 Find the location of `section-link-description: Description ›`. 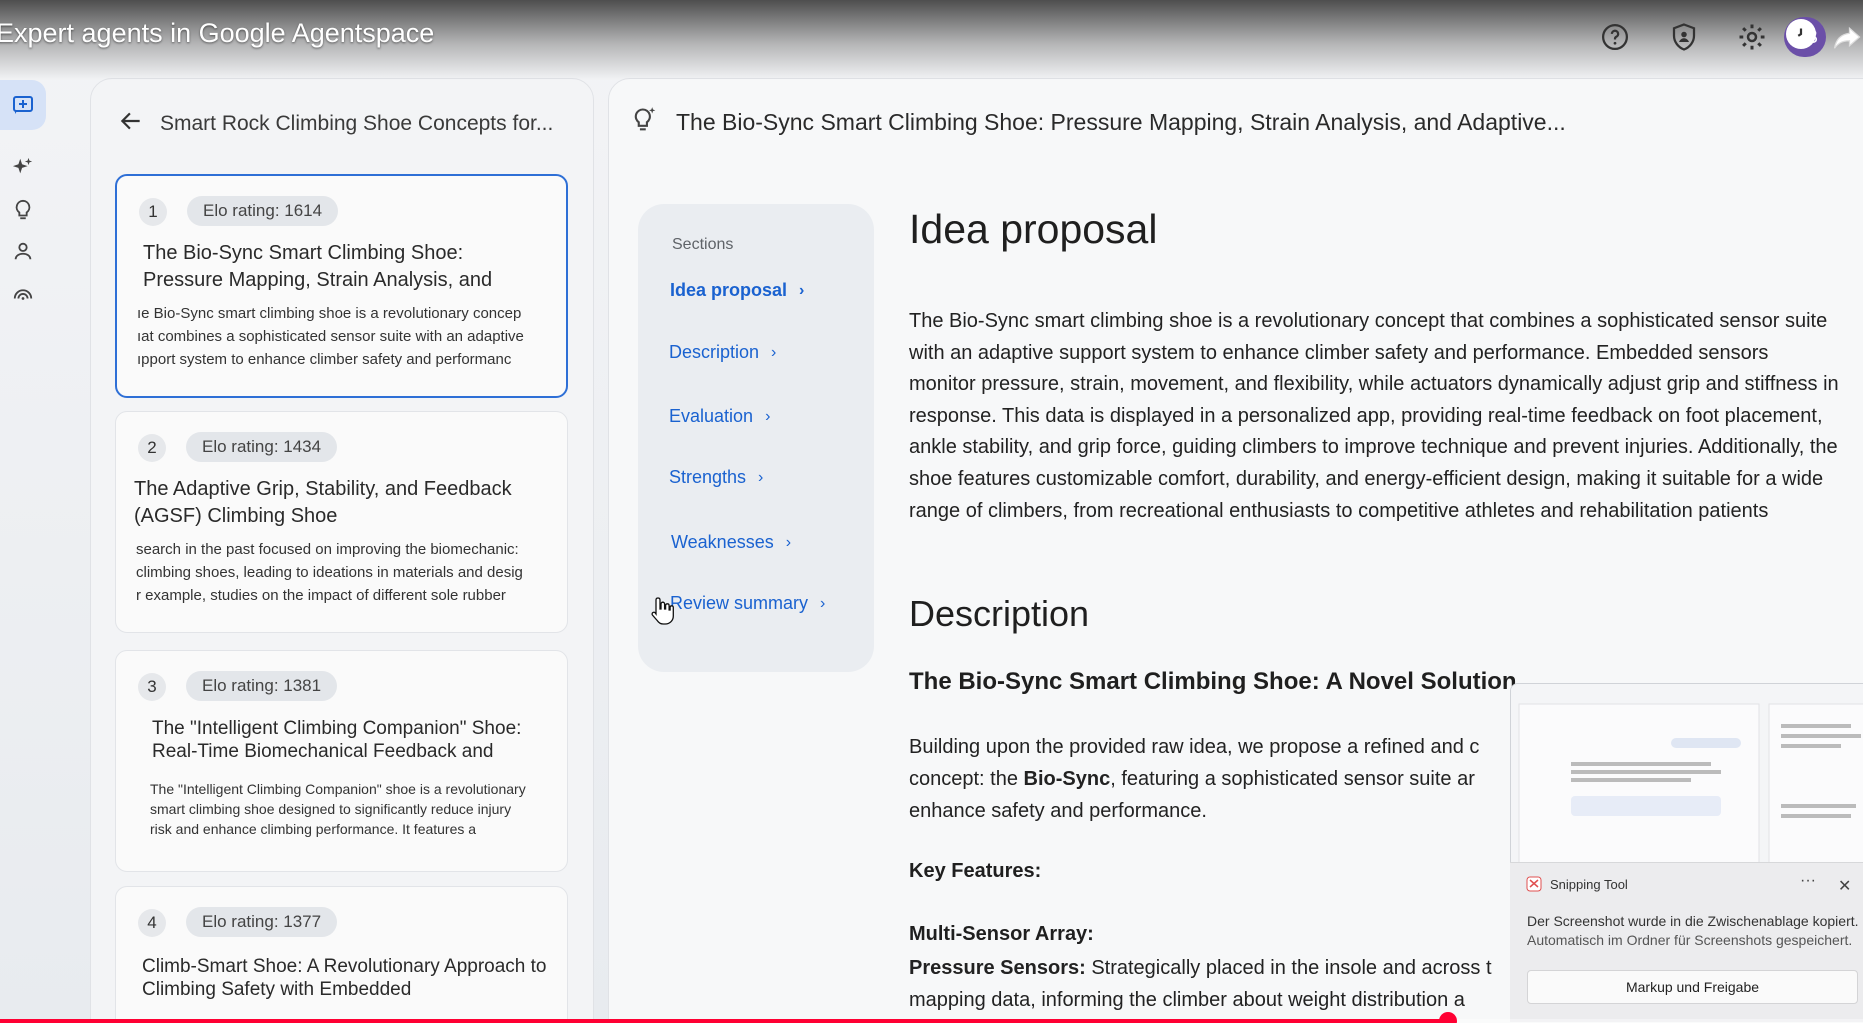

section-link-description: Description › is located at coordinates (722, 352).